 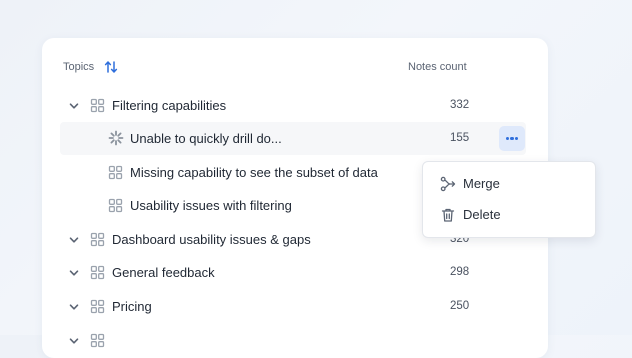 I want to click on topic-row, so click(x=293, y=340).